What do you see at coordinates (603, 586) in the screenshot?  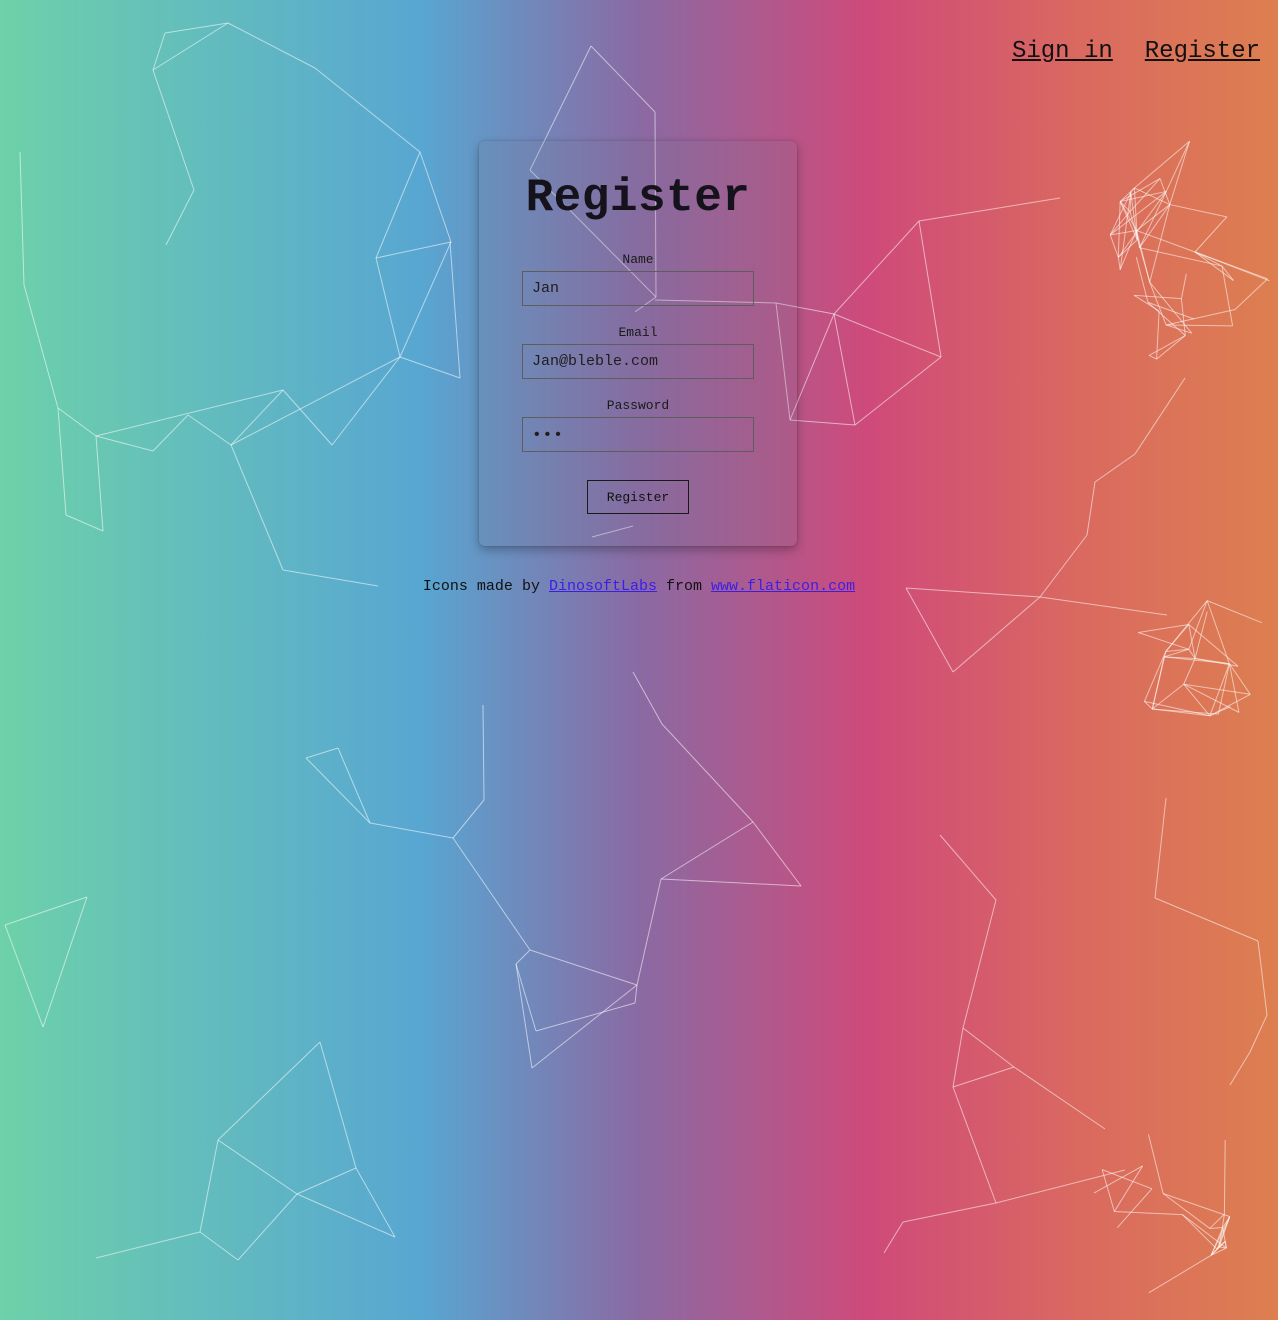 I see `dinosoftlabs-link: DinosoftLabs` at bounding box center [603, 586].